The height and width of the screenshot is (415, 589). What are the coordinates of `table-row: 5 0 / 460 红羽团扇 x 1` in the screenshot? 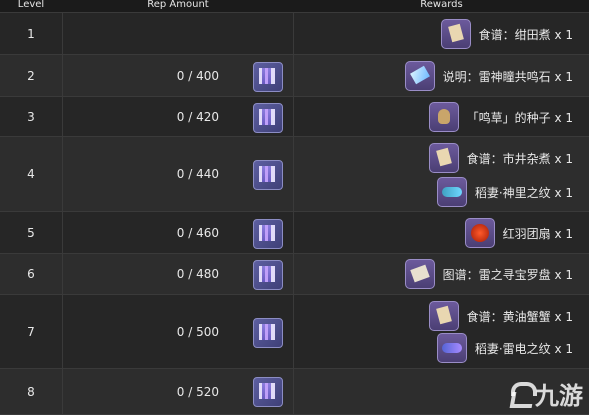 It's located at (294, 233).